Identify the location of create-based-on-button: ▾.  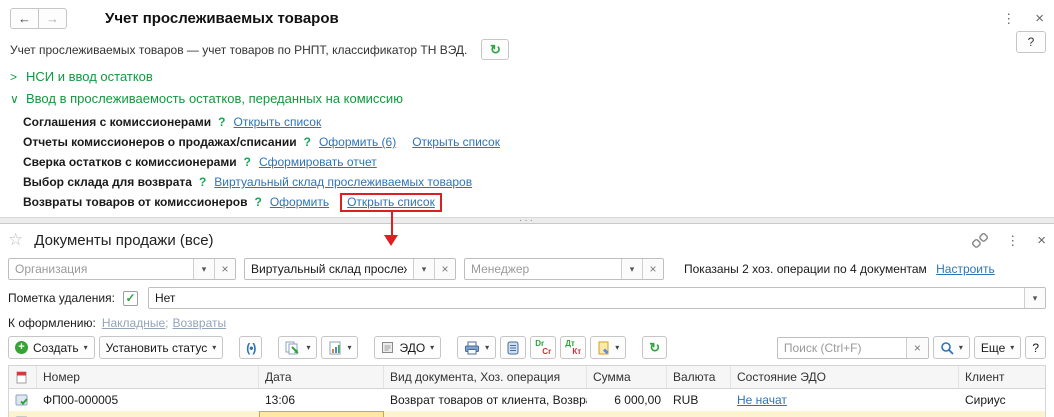
(298, 347).